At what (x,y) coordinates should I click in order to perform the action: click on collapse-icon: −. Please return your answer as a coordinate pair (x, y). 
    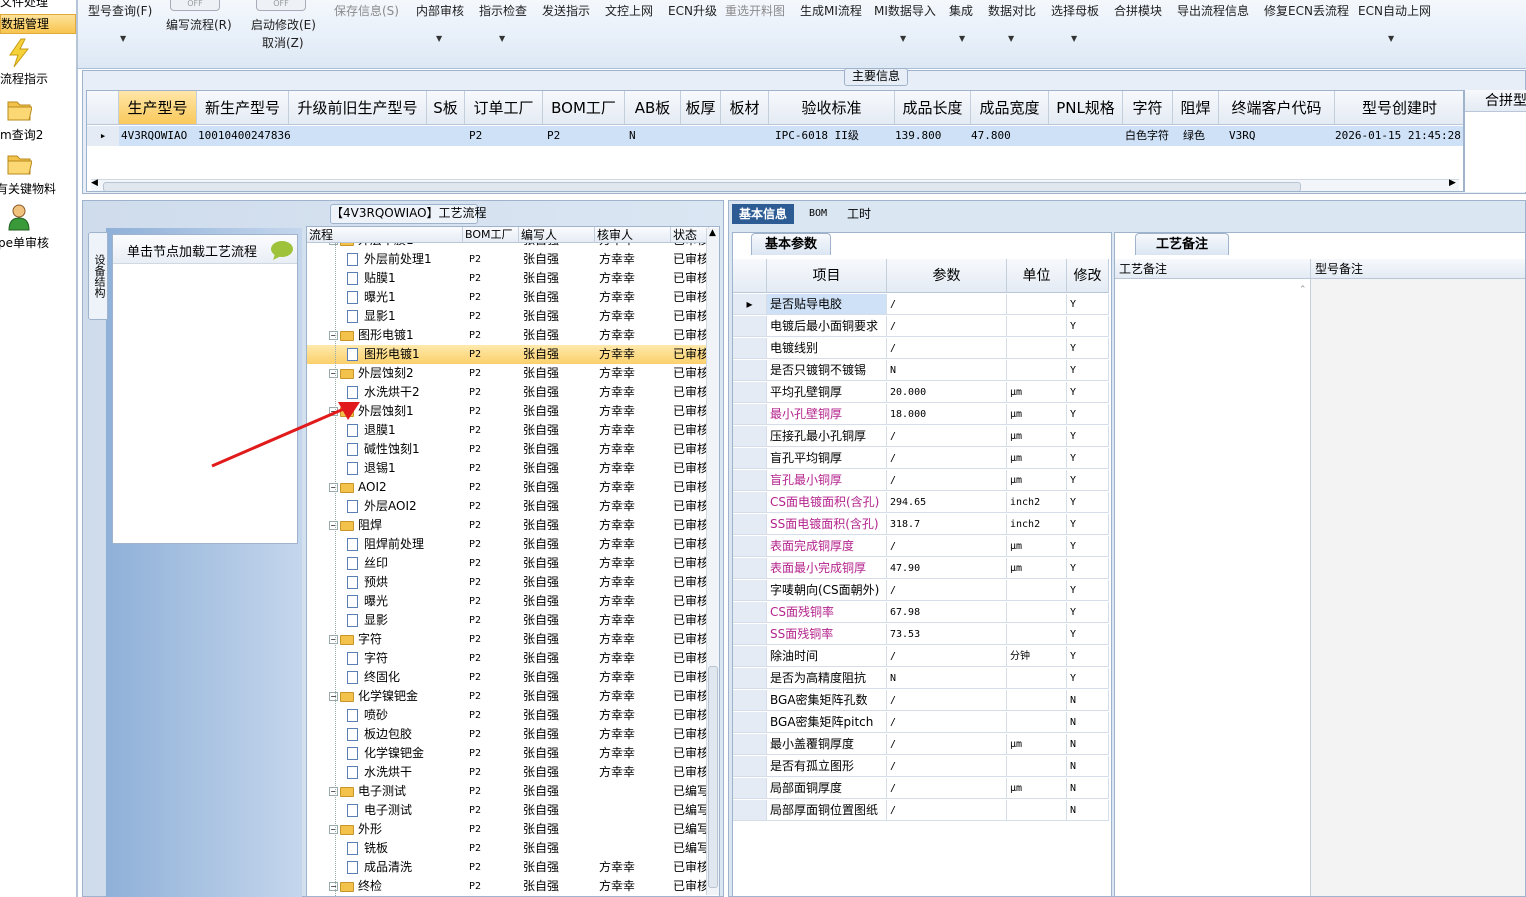
    Looking at the image, I should click on (333, 696).